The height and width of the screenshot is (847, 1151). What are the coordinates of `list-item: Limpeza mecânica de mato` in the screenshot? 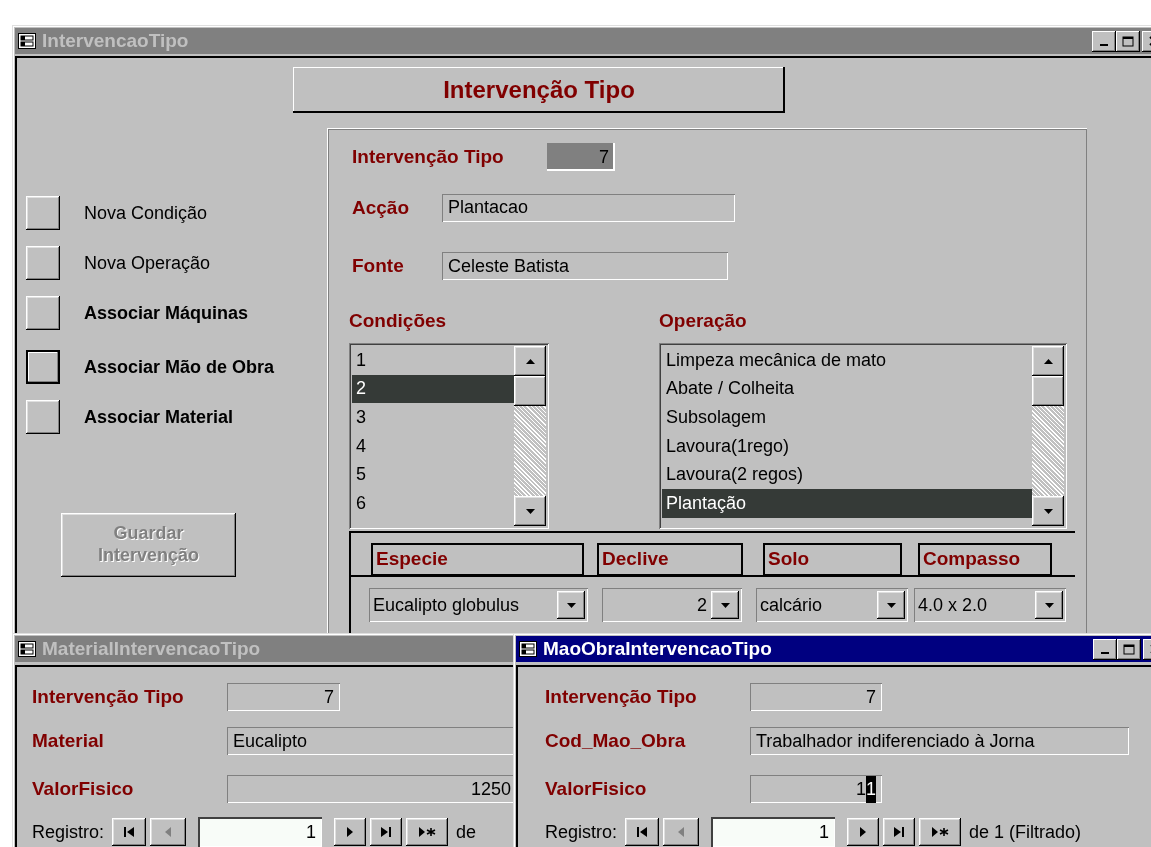 It's located at (847, 360).